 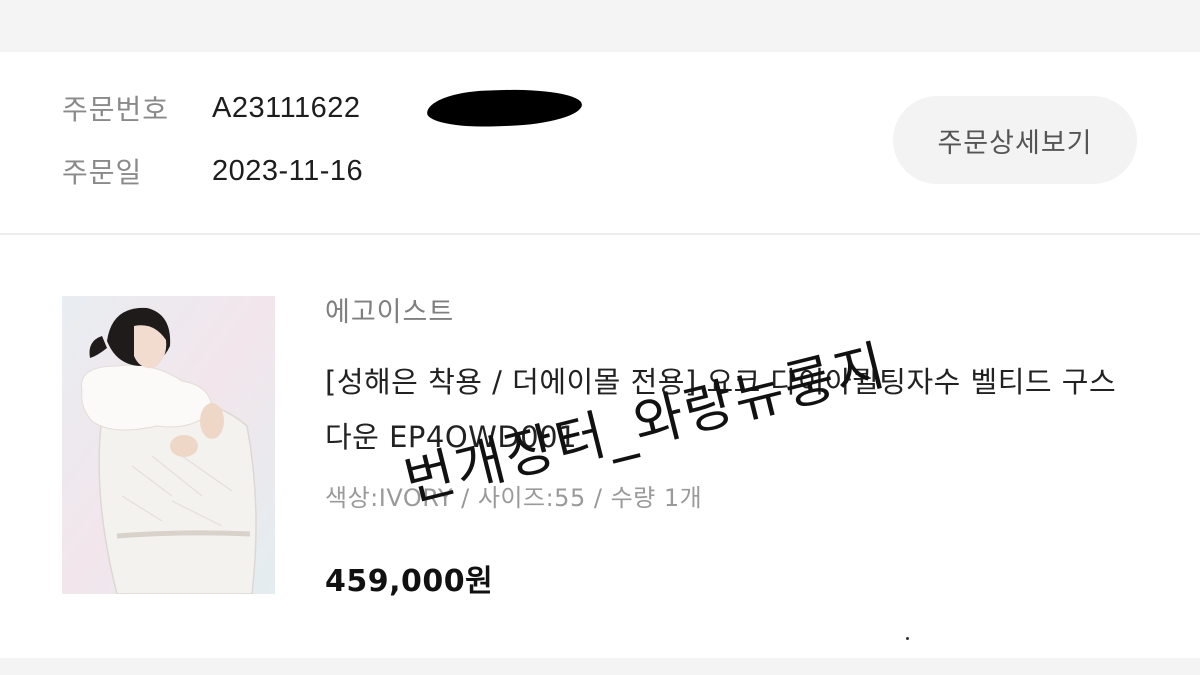 What do you see at coordinates (600, 666) in the screenshot?
I see `bottom-gap` at bounding box center [600, 666].